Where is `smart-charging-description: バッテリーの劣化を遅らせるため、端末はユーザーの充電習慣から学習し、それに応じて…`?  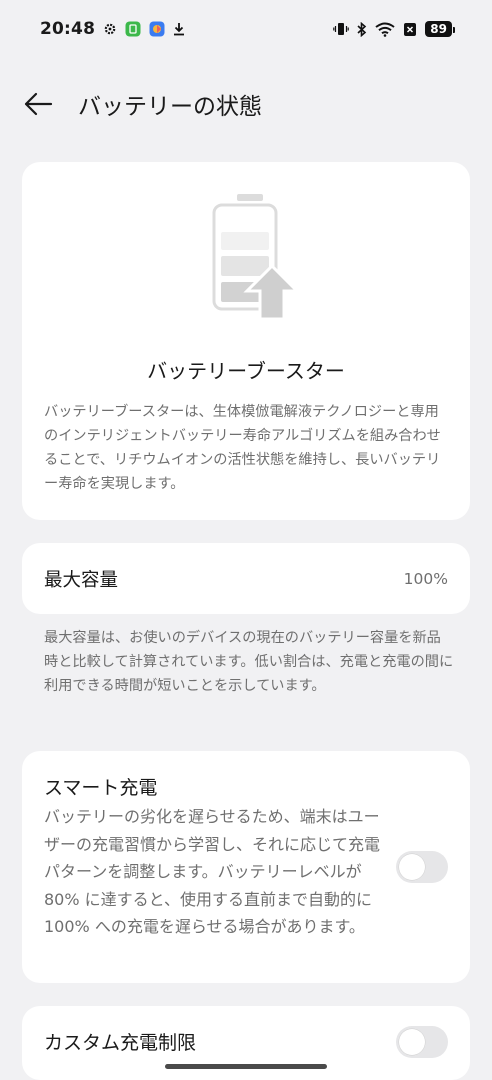 smart-charging-description: バッテリーの劣化を遅らせるため、端末はユーザーの充電習慣から学習し、それに応じて… is located at coordinates (212, 871).